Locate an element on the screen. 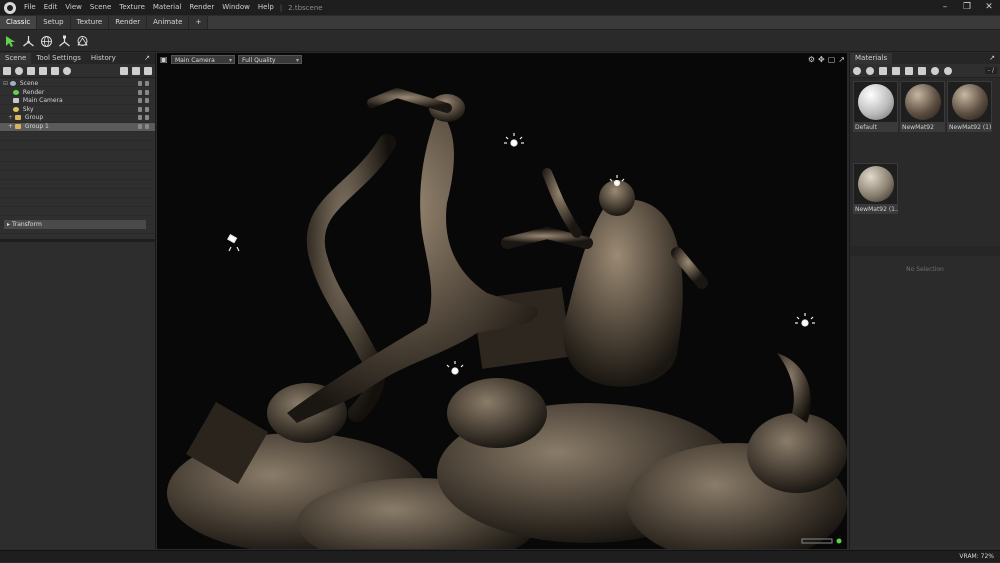 The image size is (1000, 563). tab-materials: Materials is located at coordinates (871, 58).